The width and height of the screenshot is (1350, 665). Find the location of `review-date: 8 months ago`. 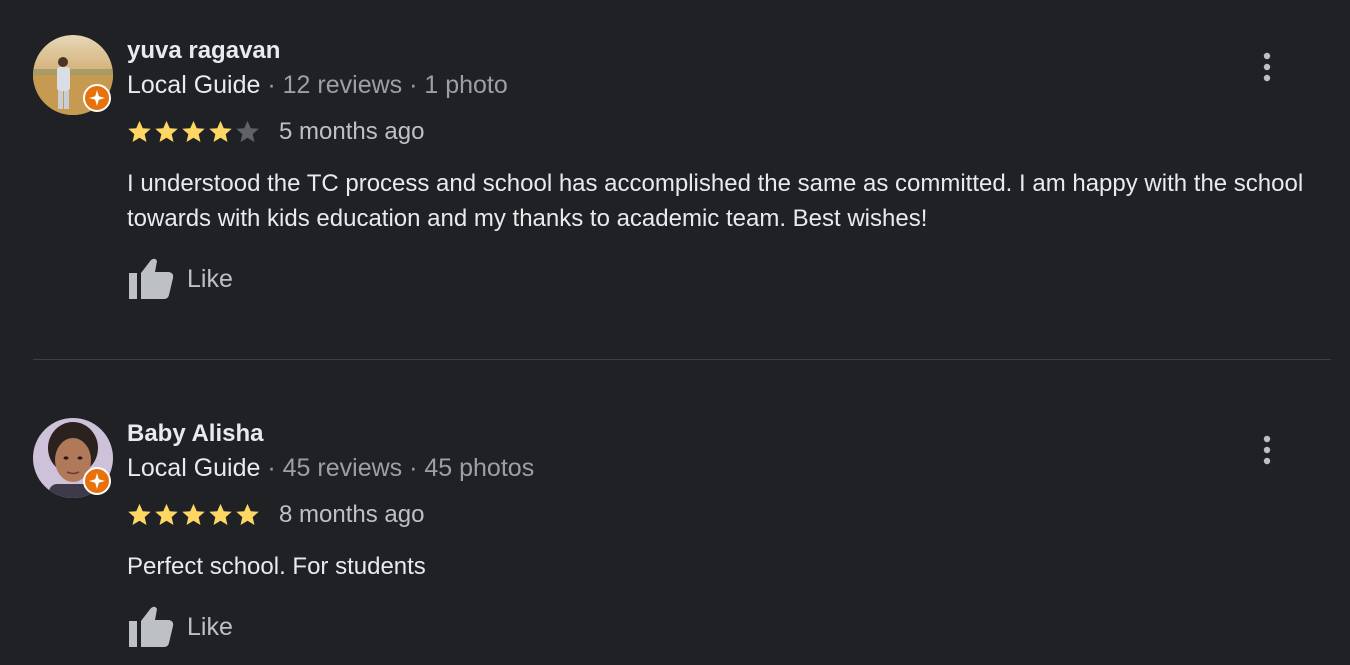

review-date: 8 months ago is located at coordinates (352, 514).